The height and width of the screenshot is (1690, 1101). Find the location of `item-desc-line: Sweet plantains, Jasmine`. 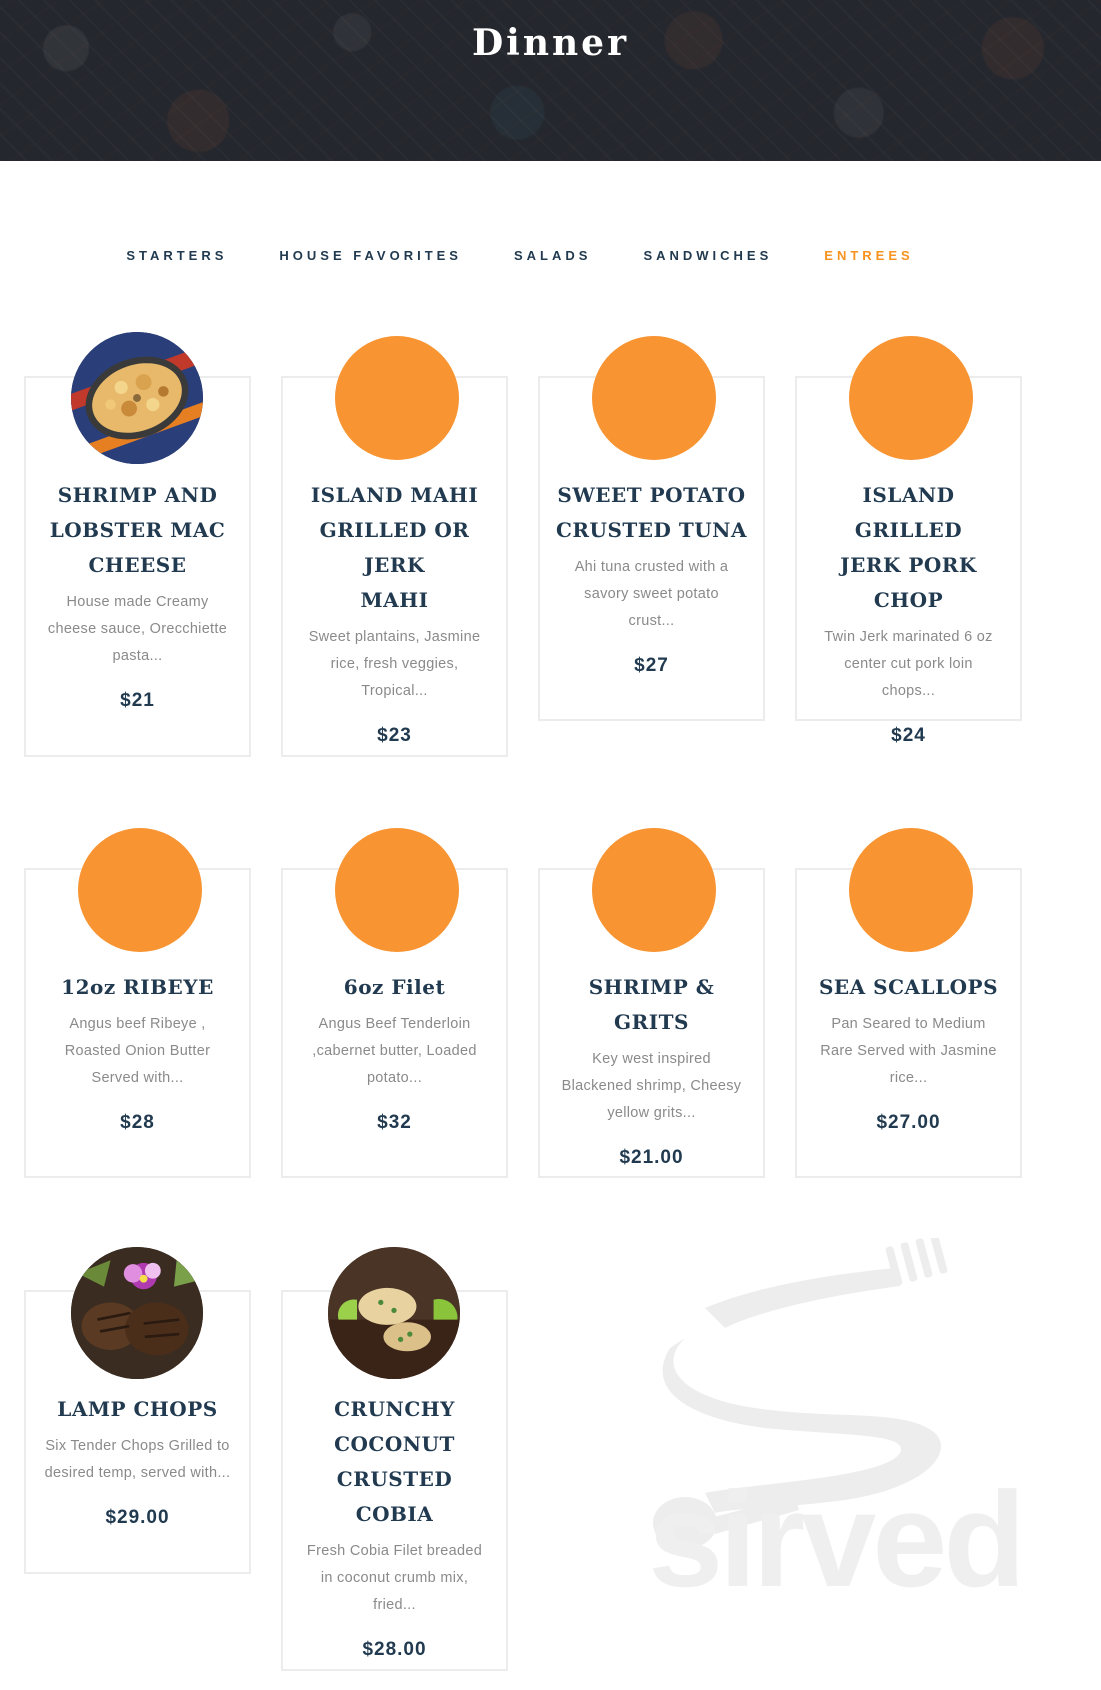

item-desc-line: Sweet plantains, Jasmine is located at coordinates (394, 637).